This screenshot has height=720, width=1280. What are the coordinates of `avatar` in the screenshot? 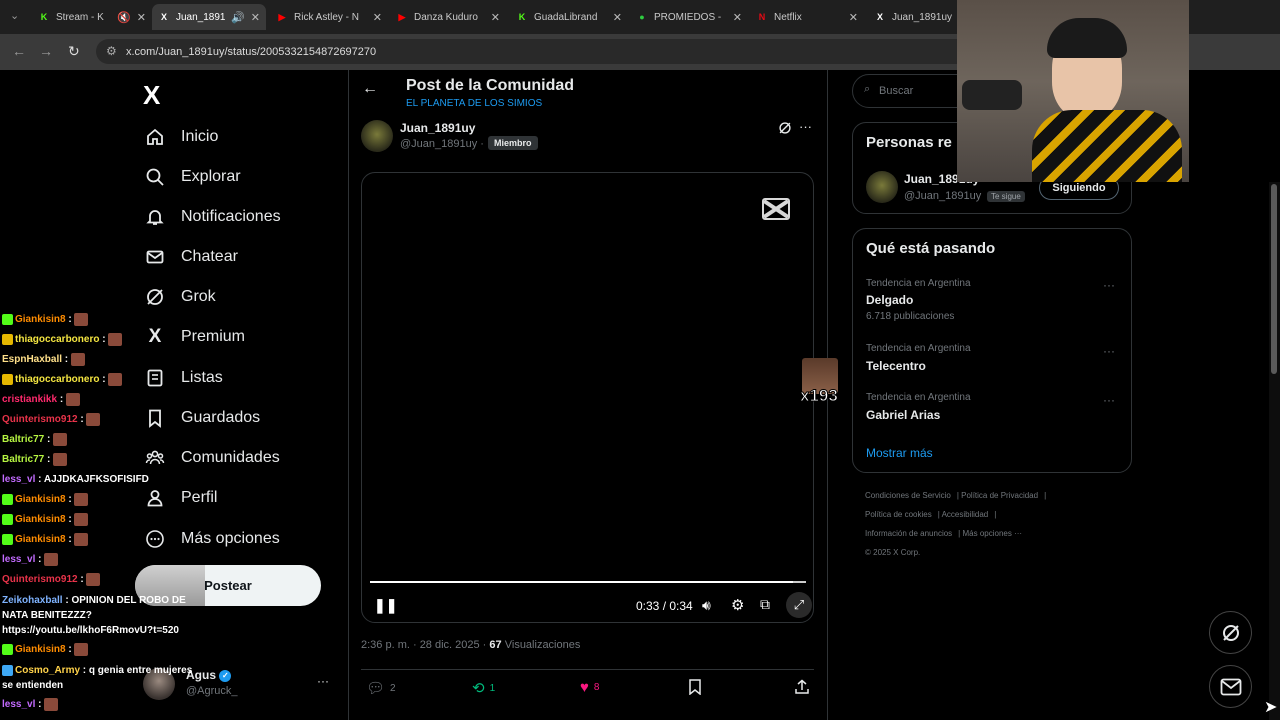 It's located at (882, 187).